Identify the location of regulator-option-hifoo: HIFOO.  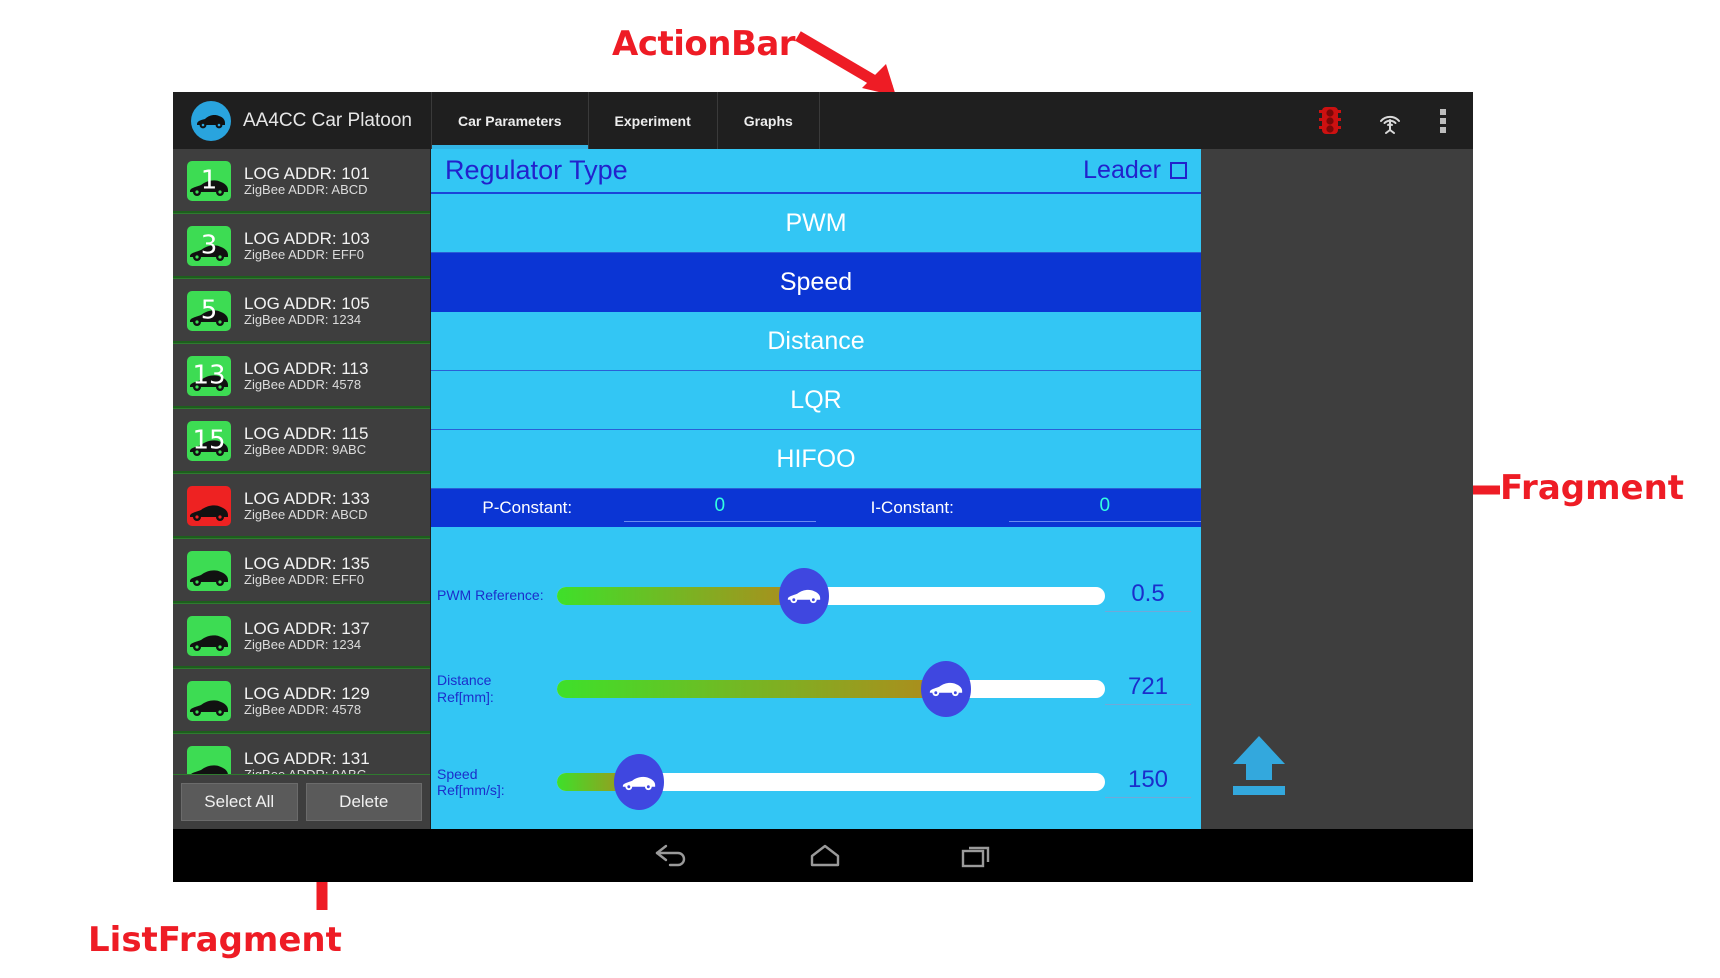
(816, 459).